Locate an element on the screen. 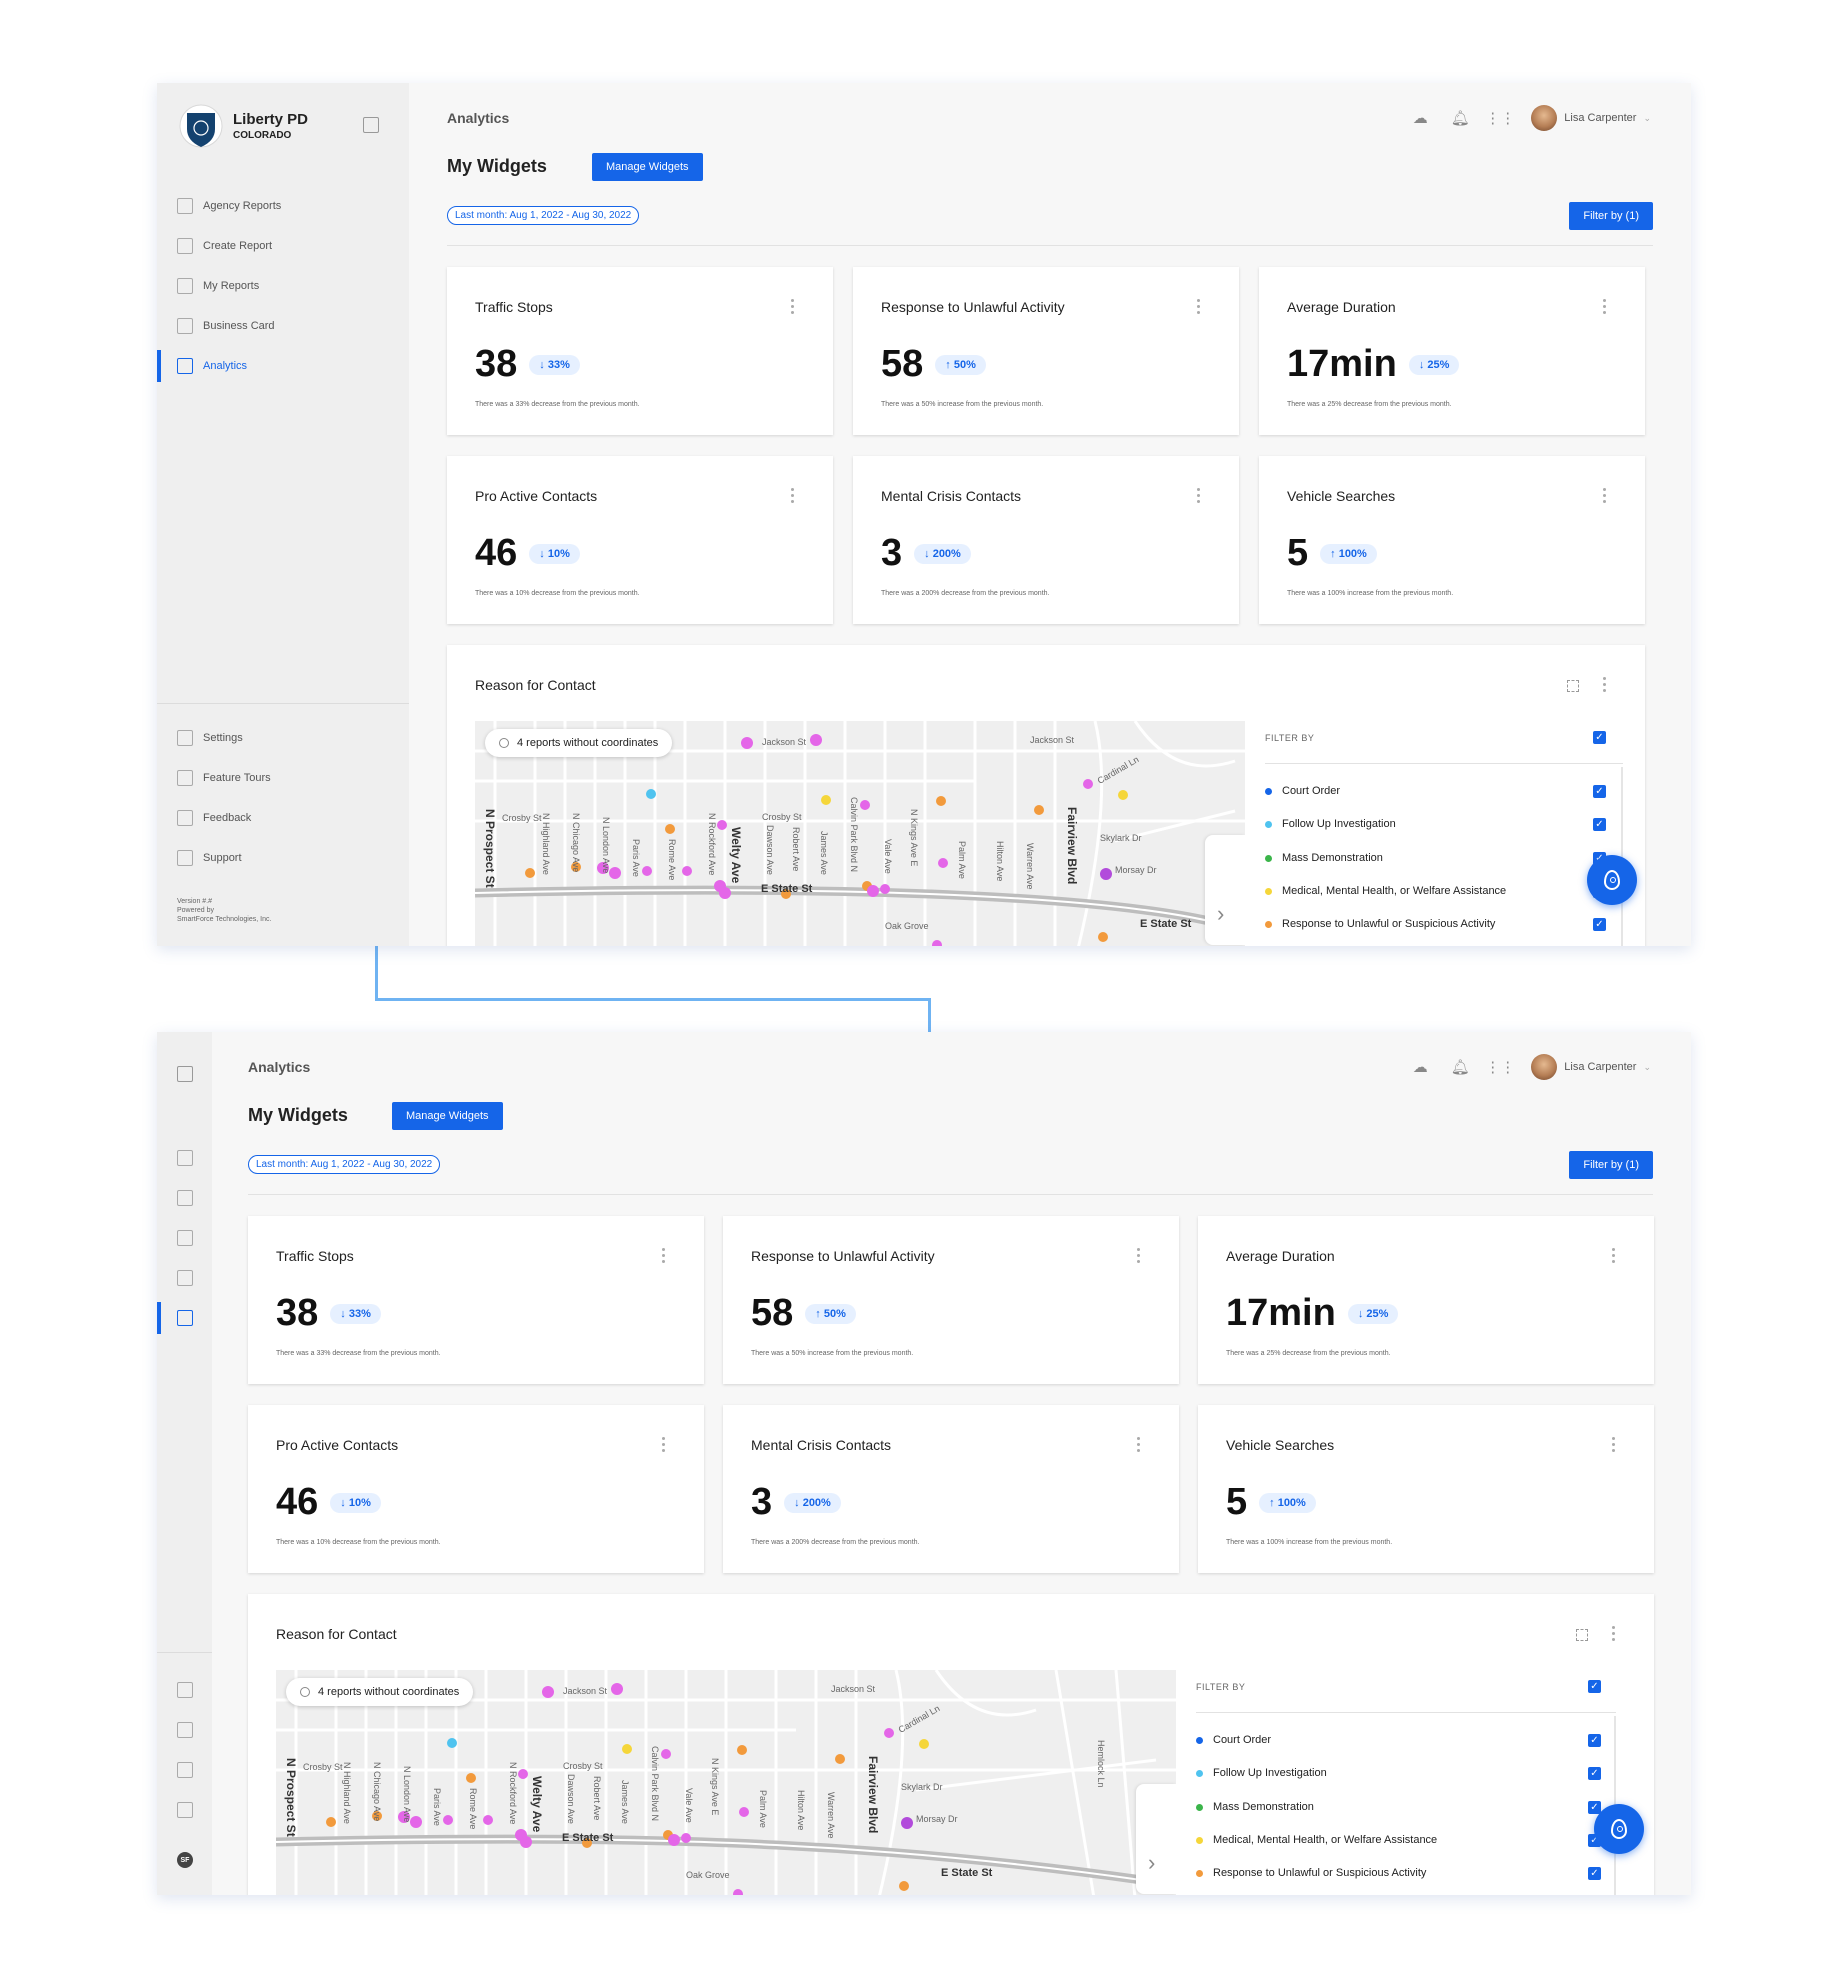 The width and height of the screenshot is (1848, 1976). version-text: Version #.# is located at coordinates (195, 901).